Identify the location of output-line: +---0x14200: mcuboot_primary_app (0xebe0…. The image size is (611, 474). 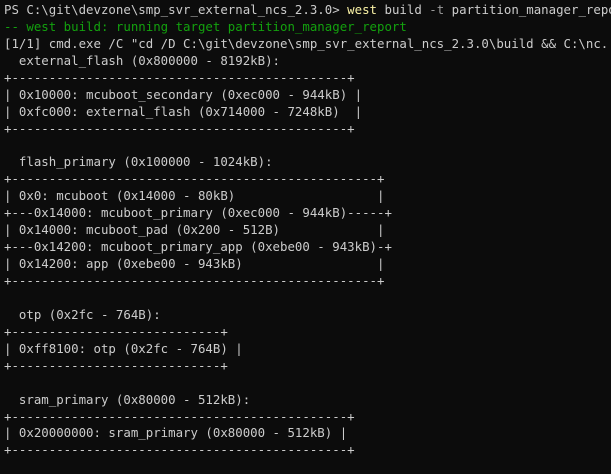
(198, 247).